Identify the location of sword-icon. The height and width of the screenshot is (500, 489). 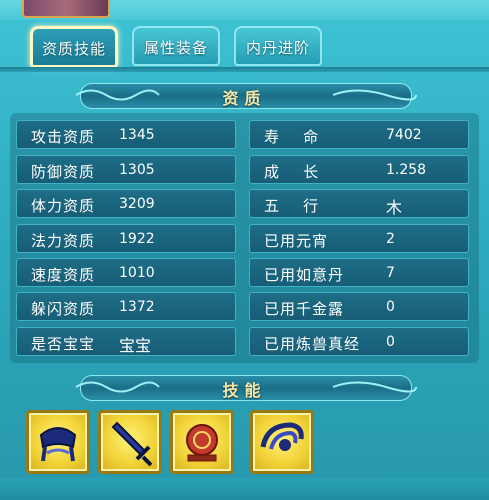
(132, 444).